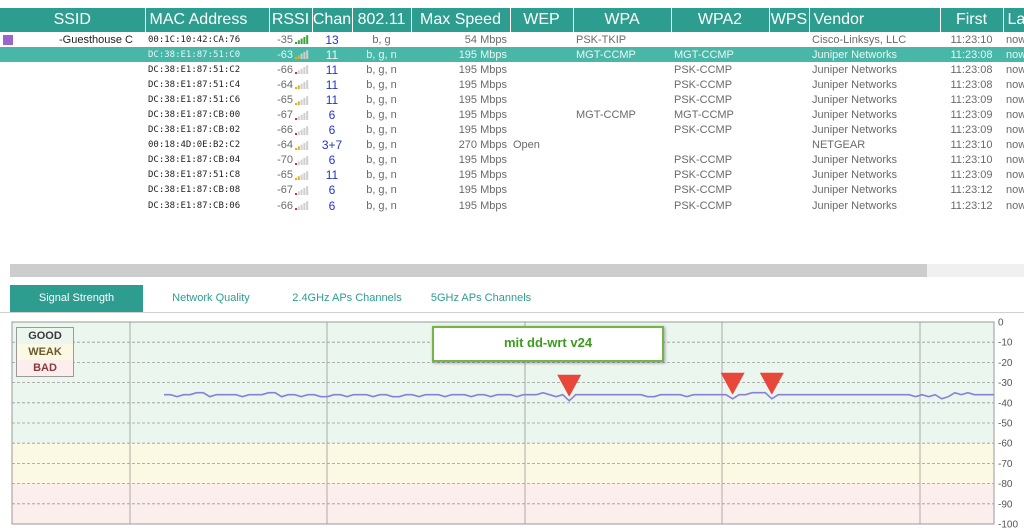 The image size is (1024, 528). I want to click on tab-signal-strength: Signal Strength, so click(76, 298).